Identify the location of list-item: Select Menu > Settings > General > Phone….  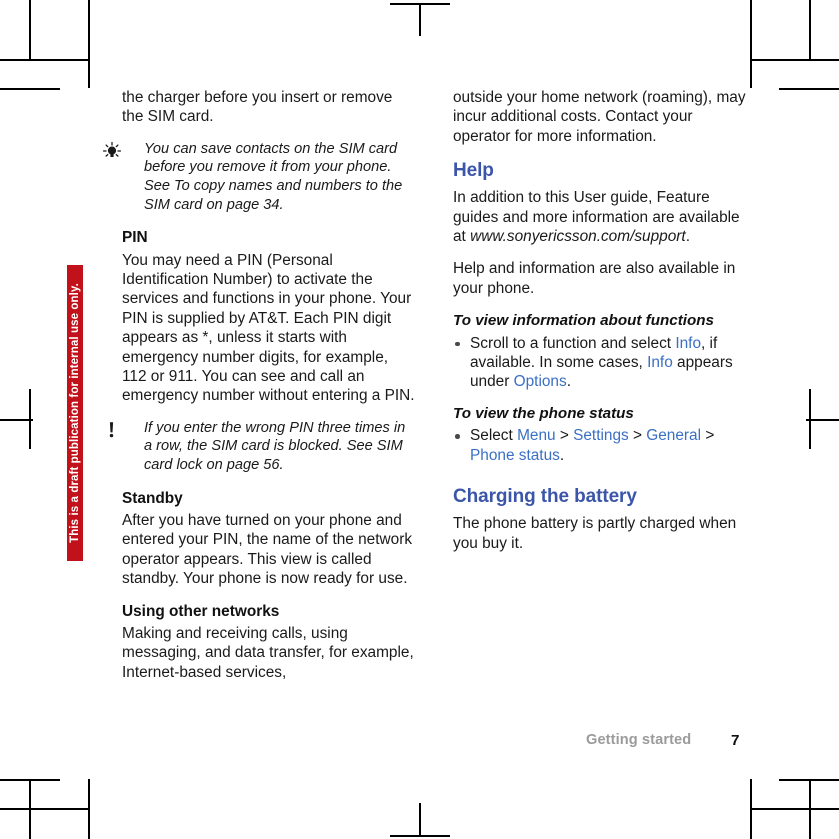
(600, 445).